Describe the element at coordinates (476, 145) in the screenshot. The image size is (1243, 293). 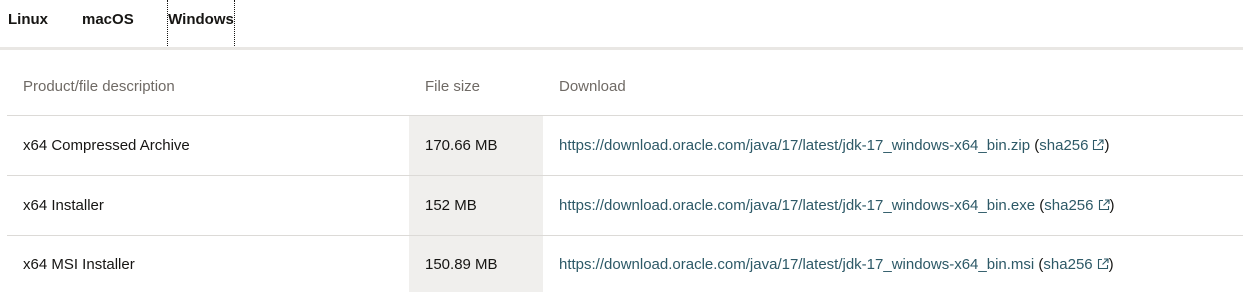
I see `row-file-size: 170.66 MB` at that location.